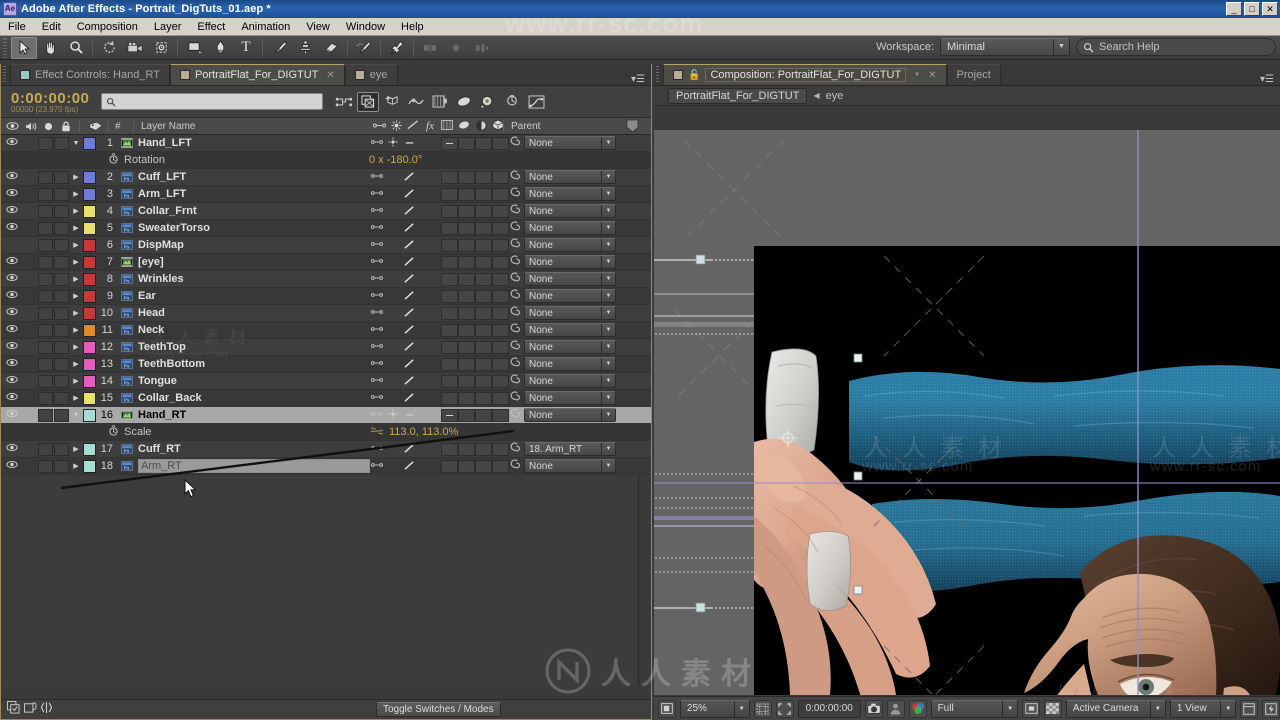  I want to click on table-row: ▶ 13 Ps TeethBottom None ▼, so click(326, 364).